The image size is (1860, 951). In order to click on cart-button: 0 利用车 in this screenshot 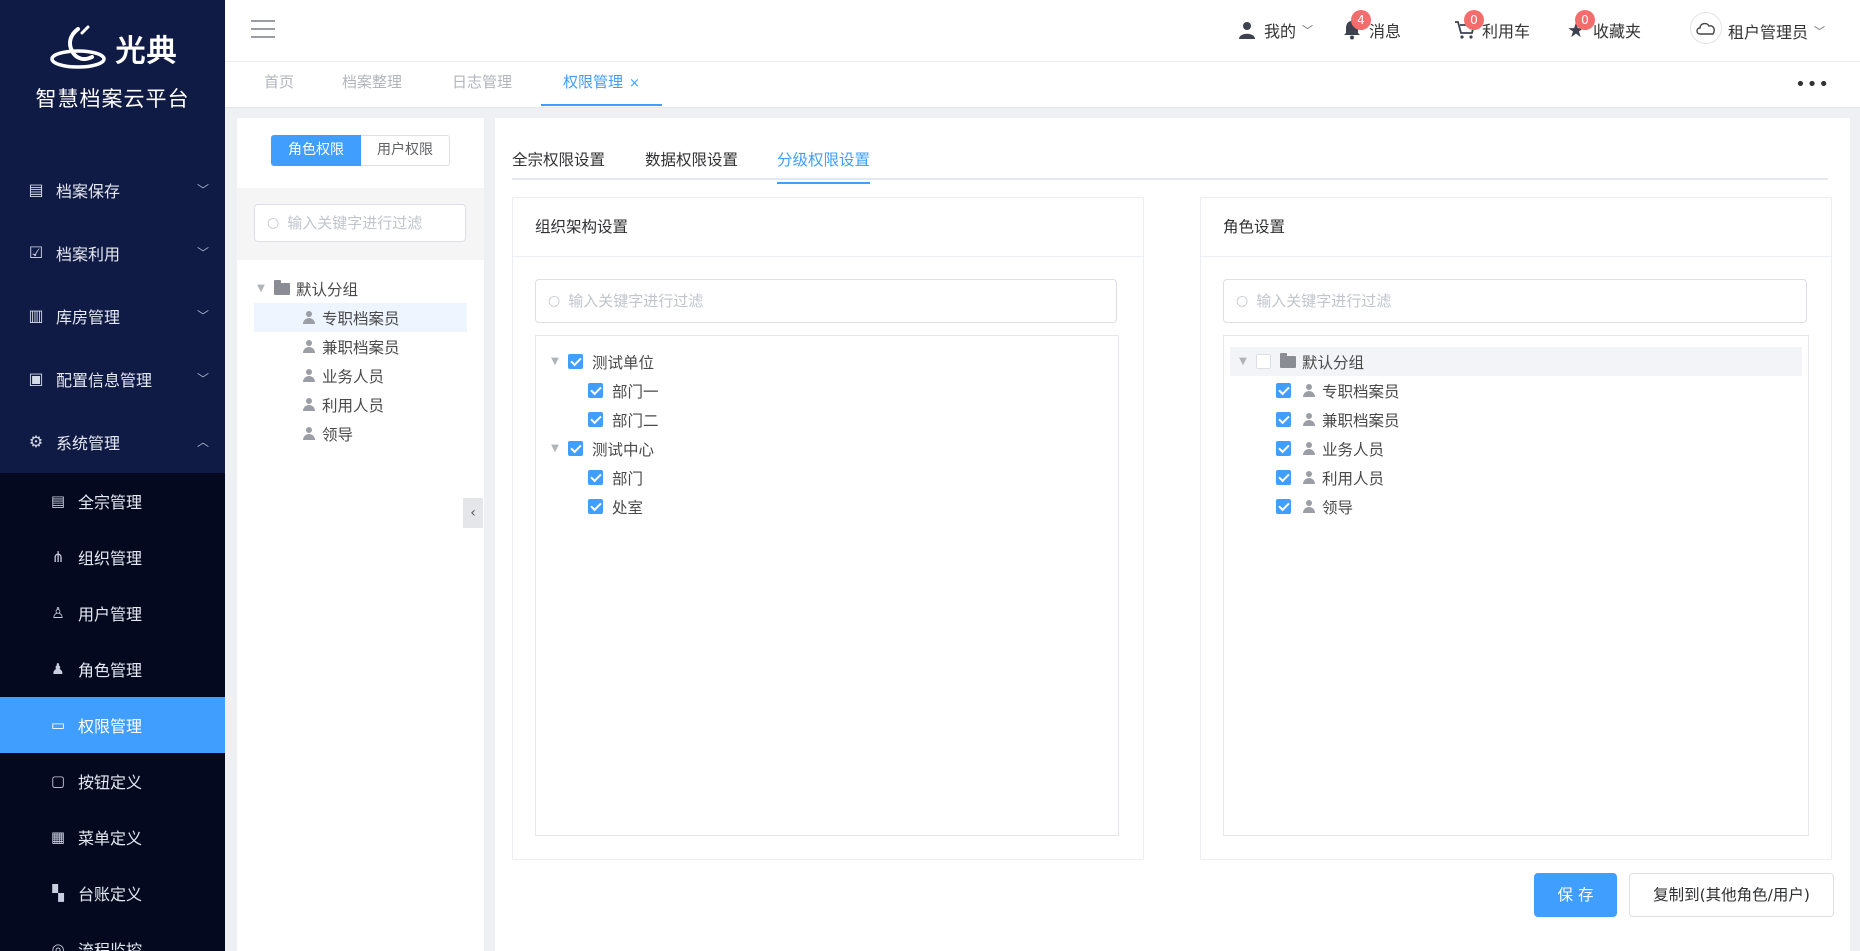, I will do `click(1492, 26)`.